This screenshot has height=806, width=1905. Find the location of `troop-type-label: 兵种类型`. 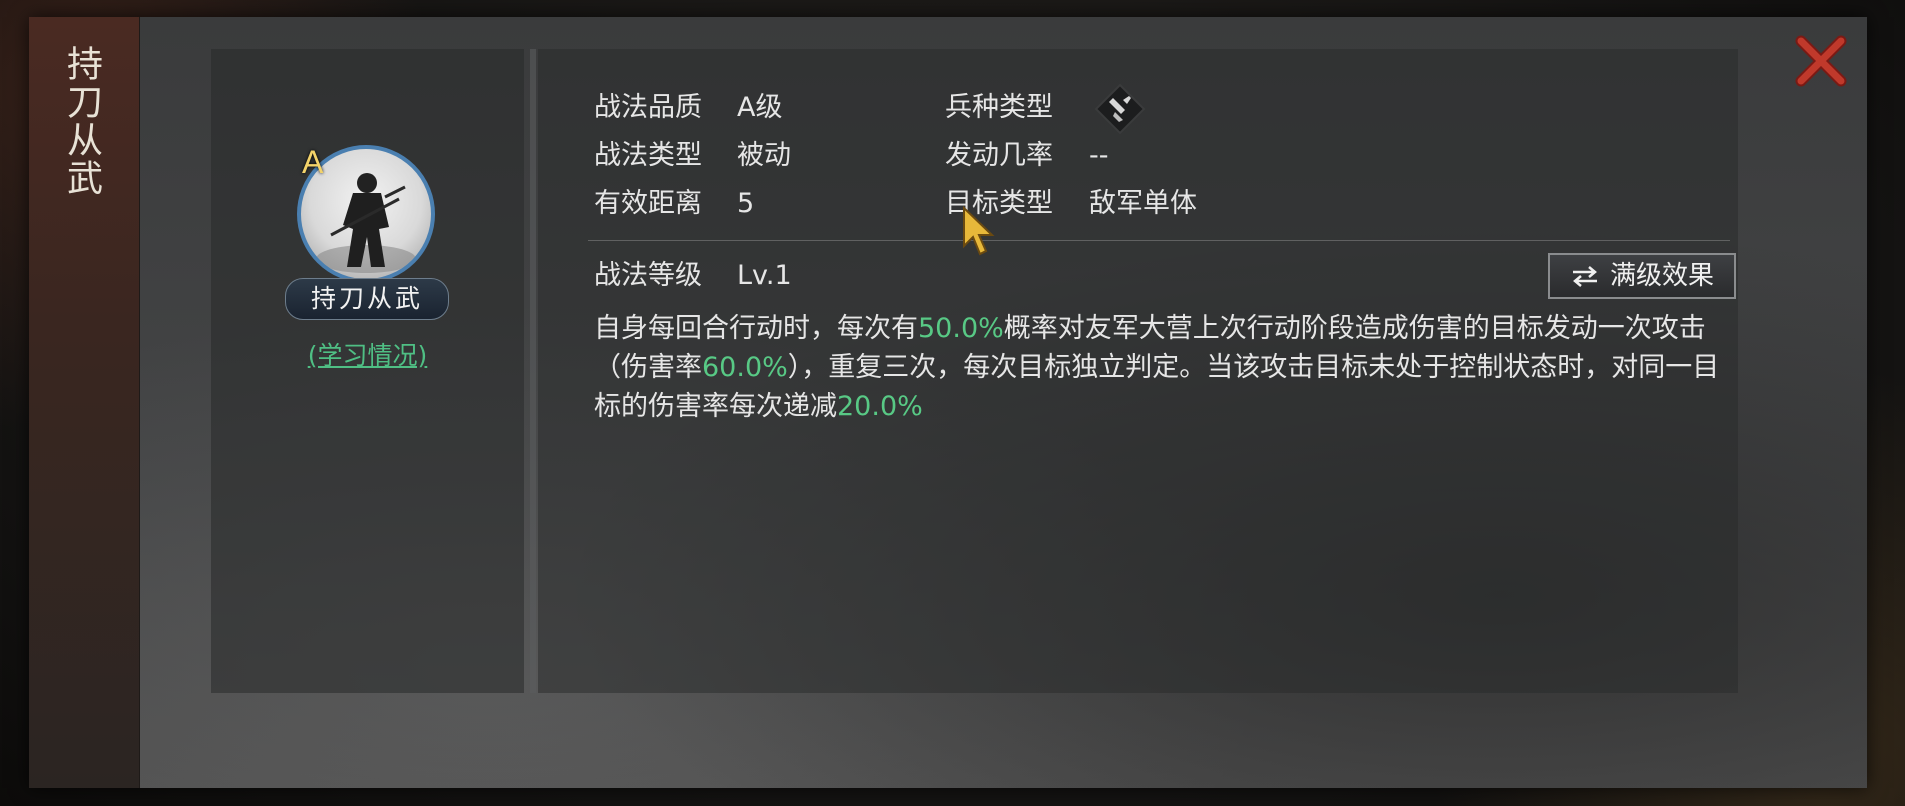

troop-type-label: 兵种类型 is located at coordinates (999, 107).